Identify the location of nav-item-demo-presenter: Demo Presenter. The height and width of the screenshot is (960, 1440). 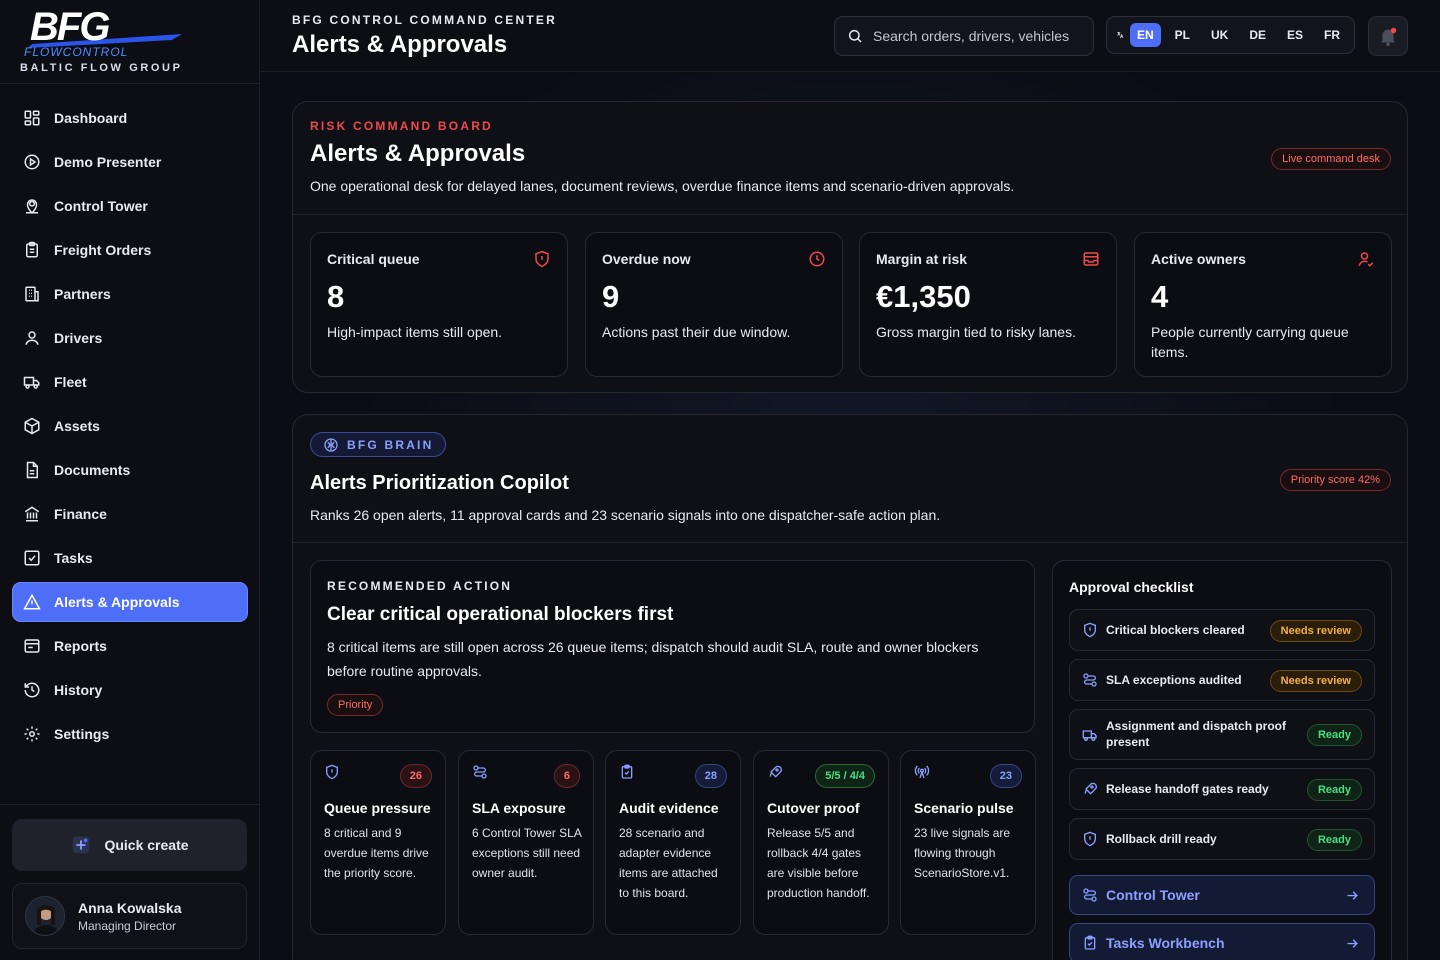
(130, 162).